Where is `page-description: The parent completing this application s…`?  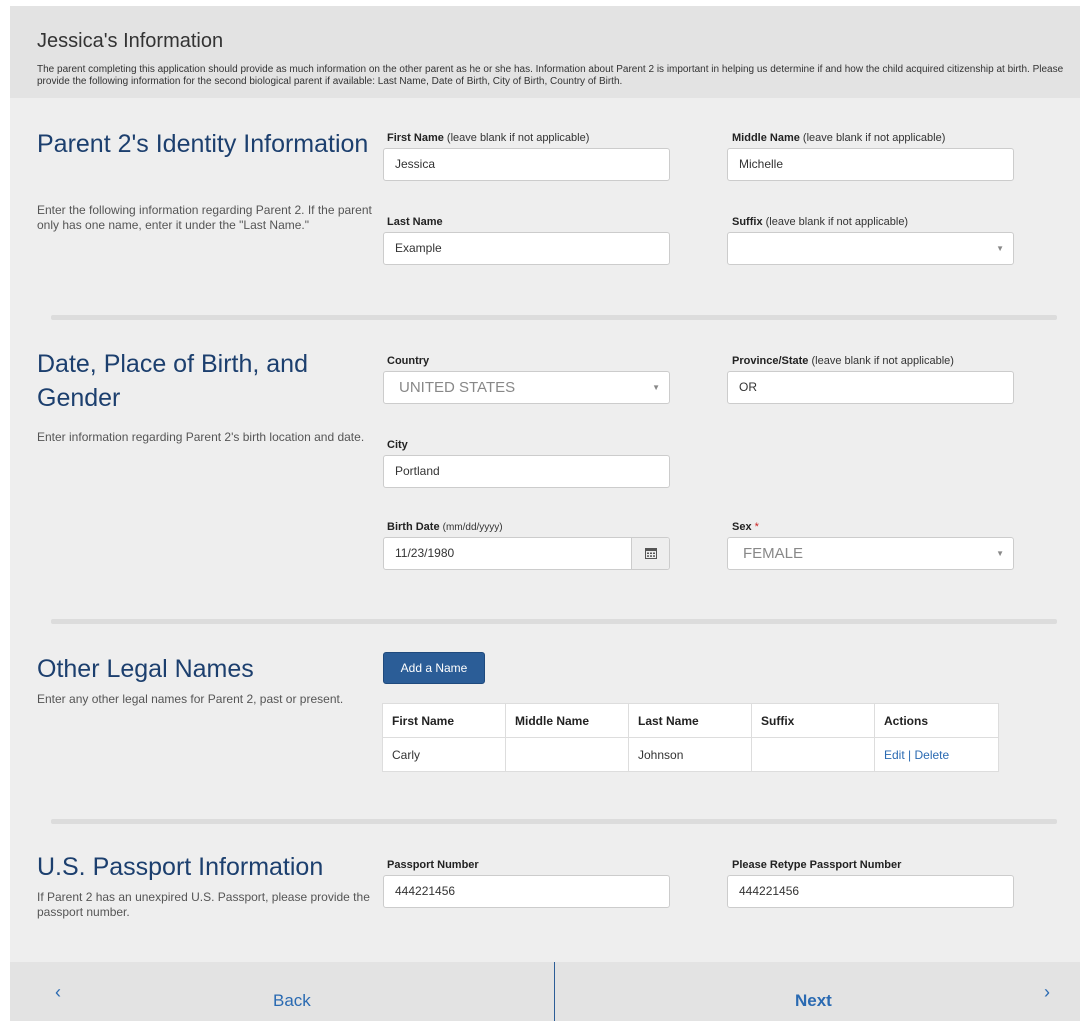
page-description: The parent completing this application s… is located at coordinates (550, 75).